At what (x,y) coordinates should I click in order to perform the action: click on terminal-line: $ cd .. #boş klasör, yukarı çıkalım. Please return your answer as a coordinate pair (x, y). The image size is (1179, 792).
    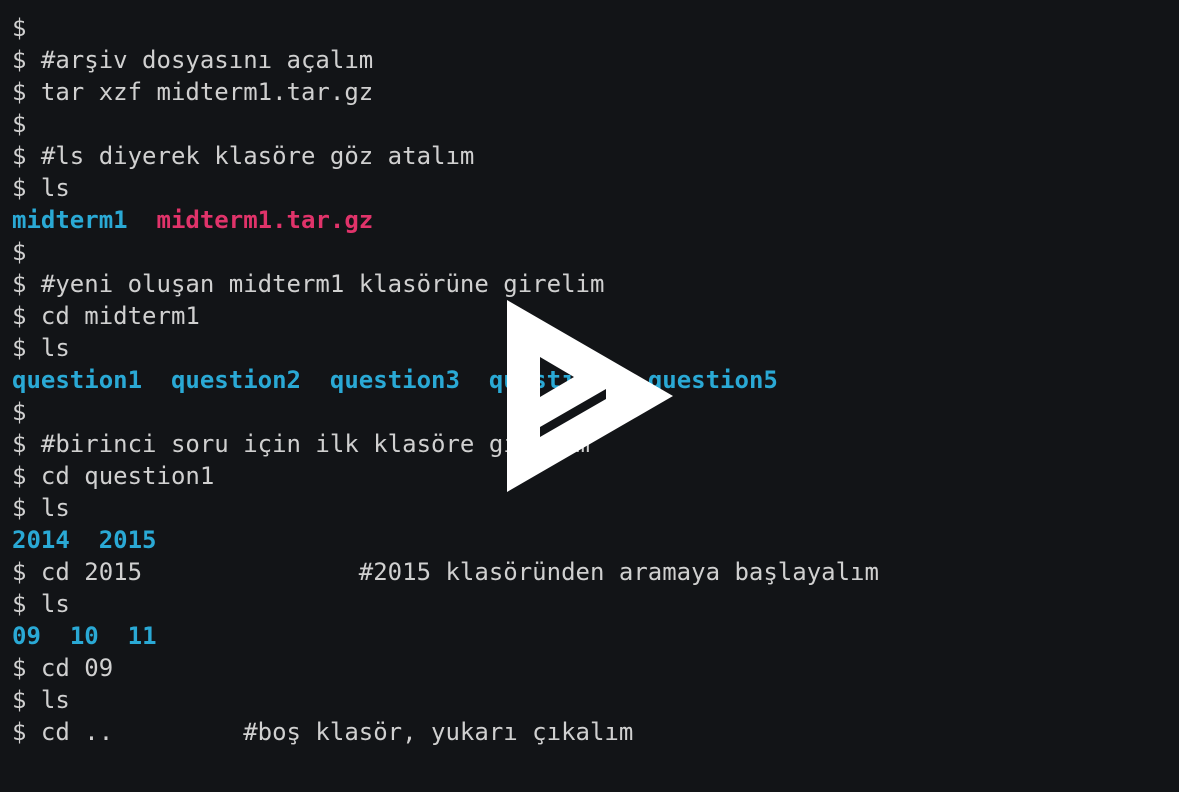
    Looking at the image, I should click on (323, 732).